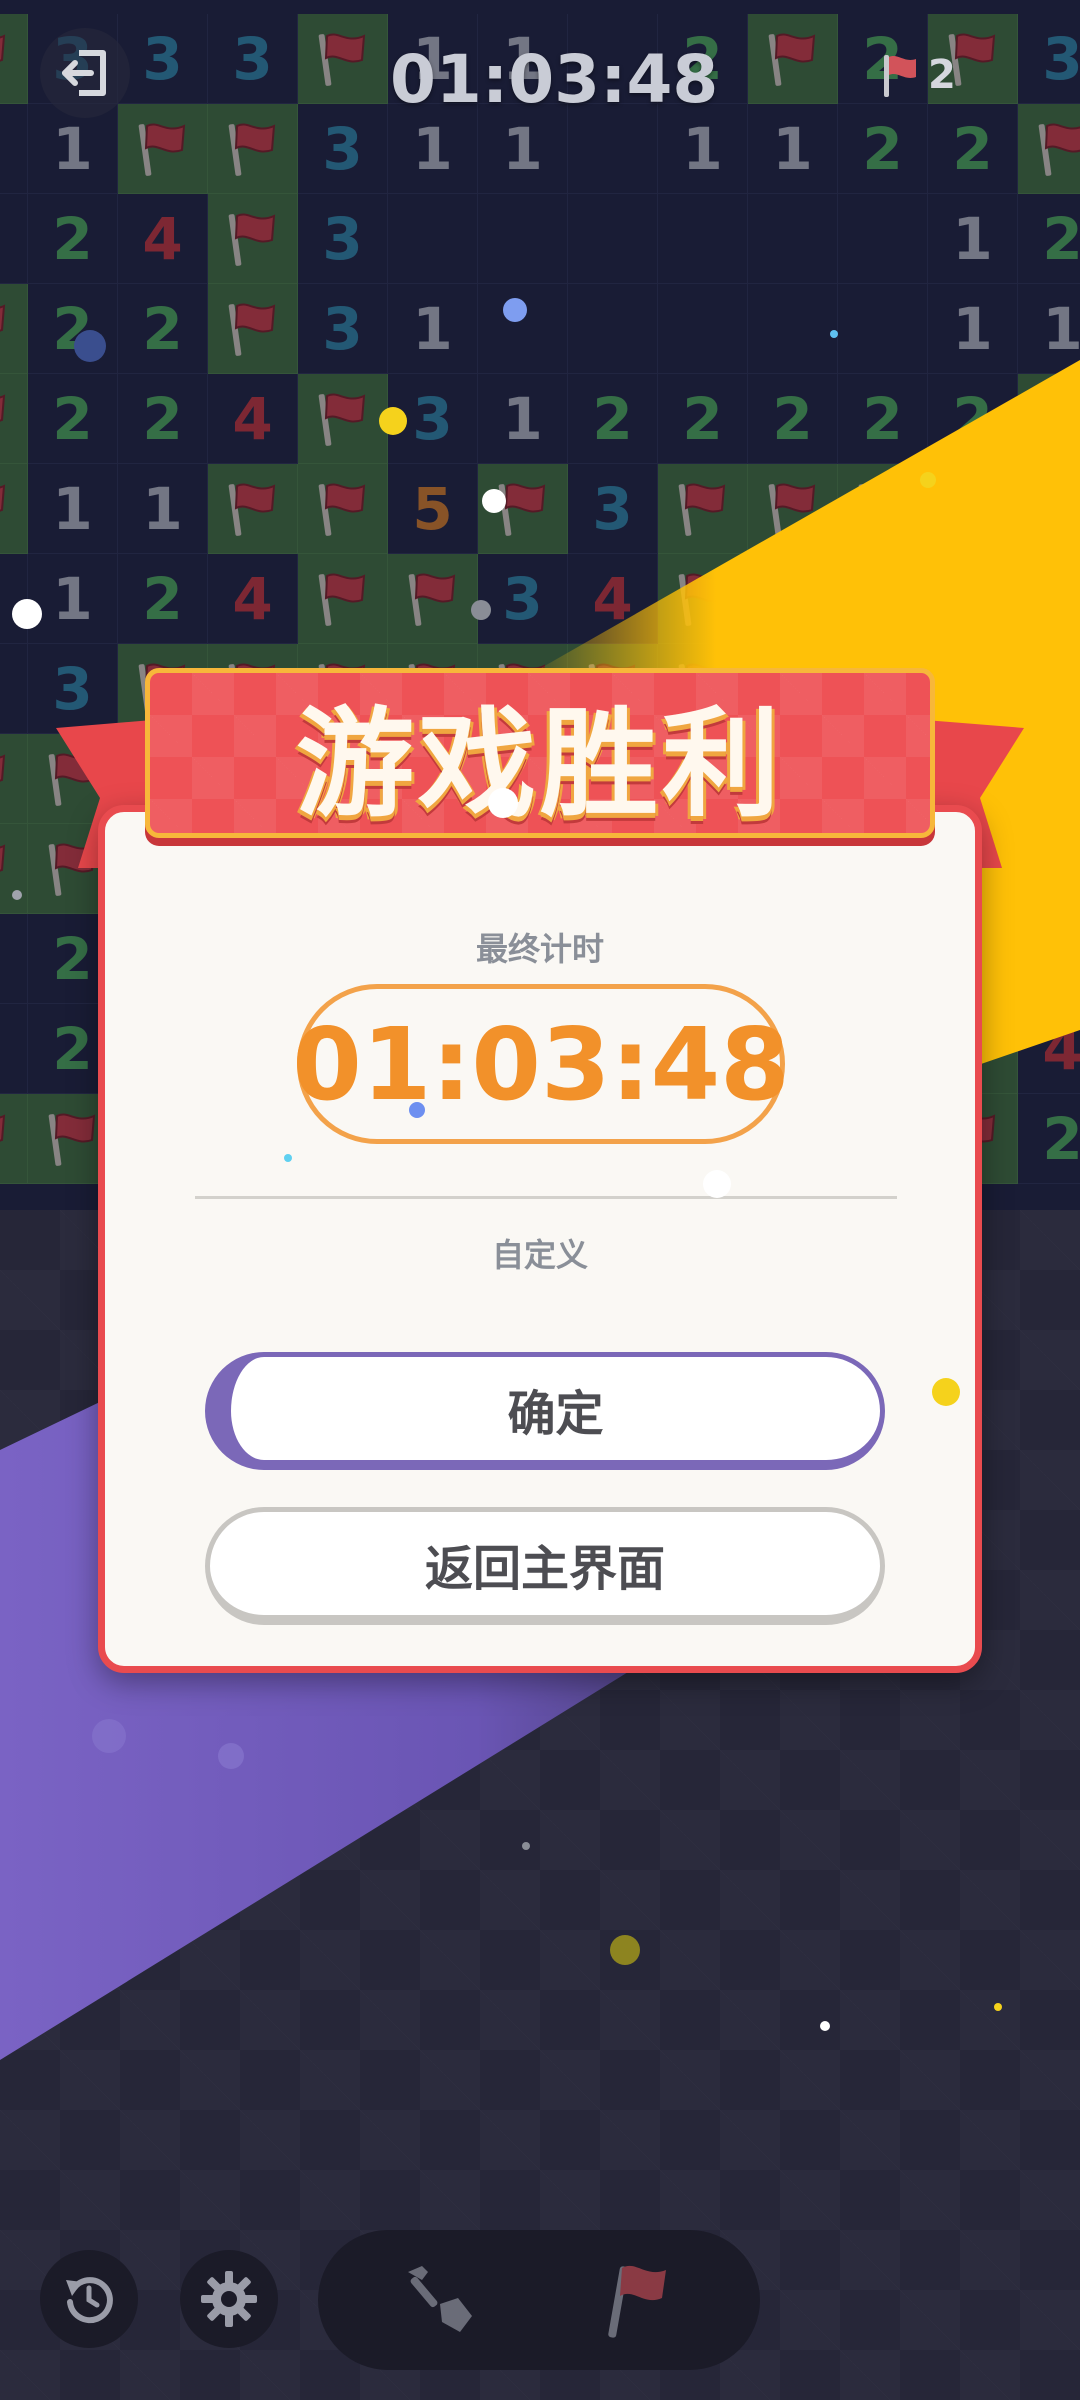 This screenshot has height=2400, width=1080. I want to click on settings-button, so click(229, 2299).